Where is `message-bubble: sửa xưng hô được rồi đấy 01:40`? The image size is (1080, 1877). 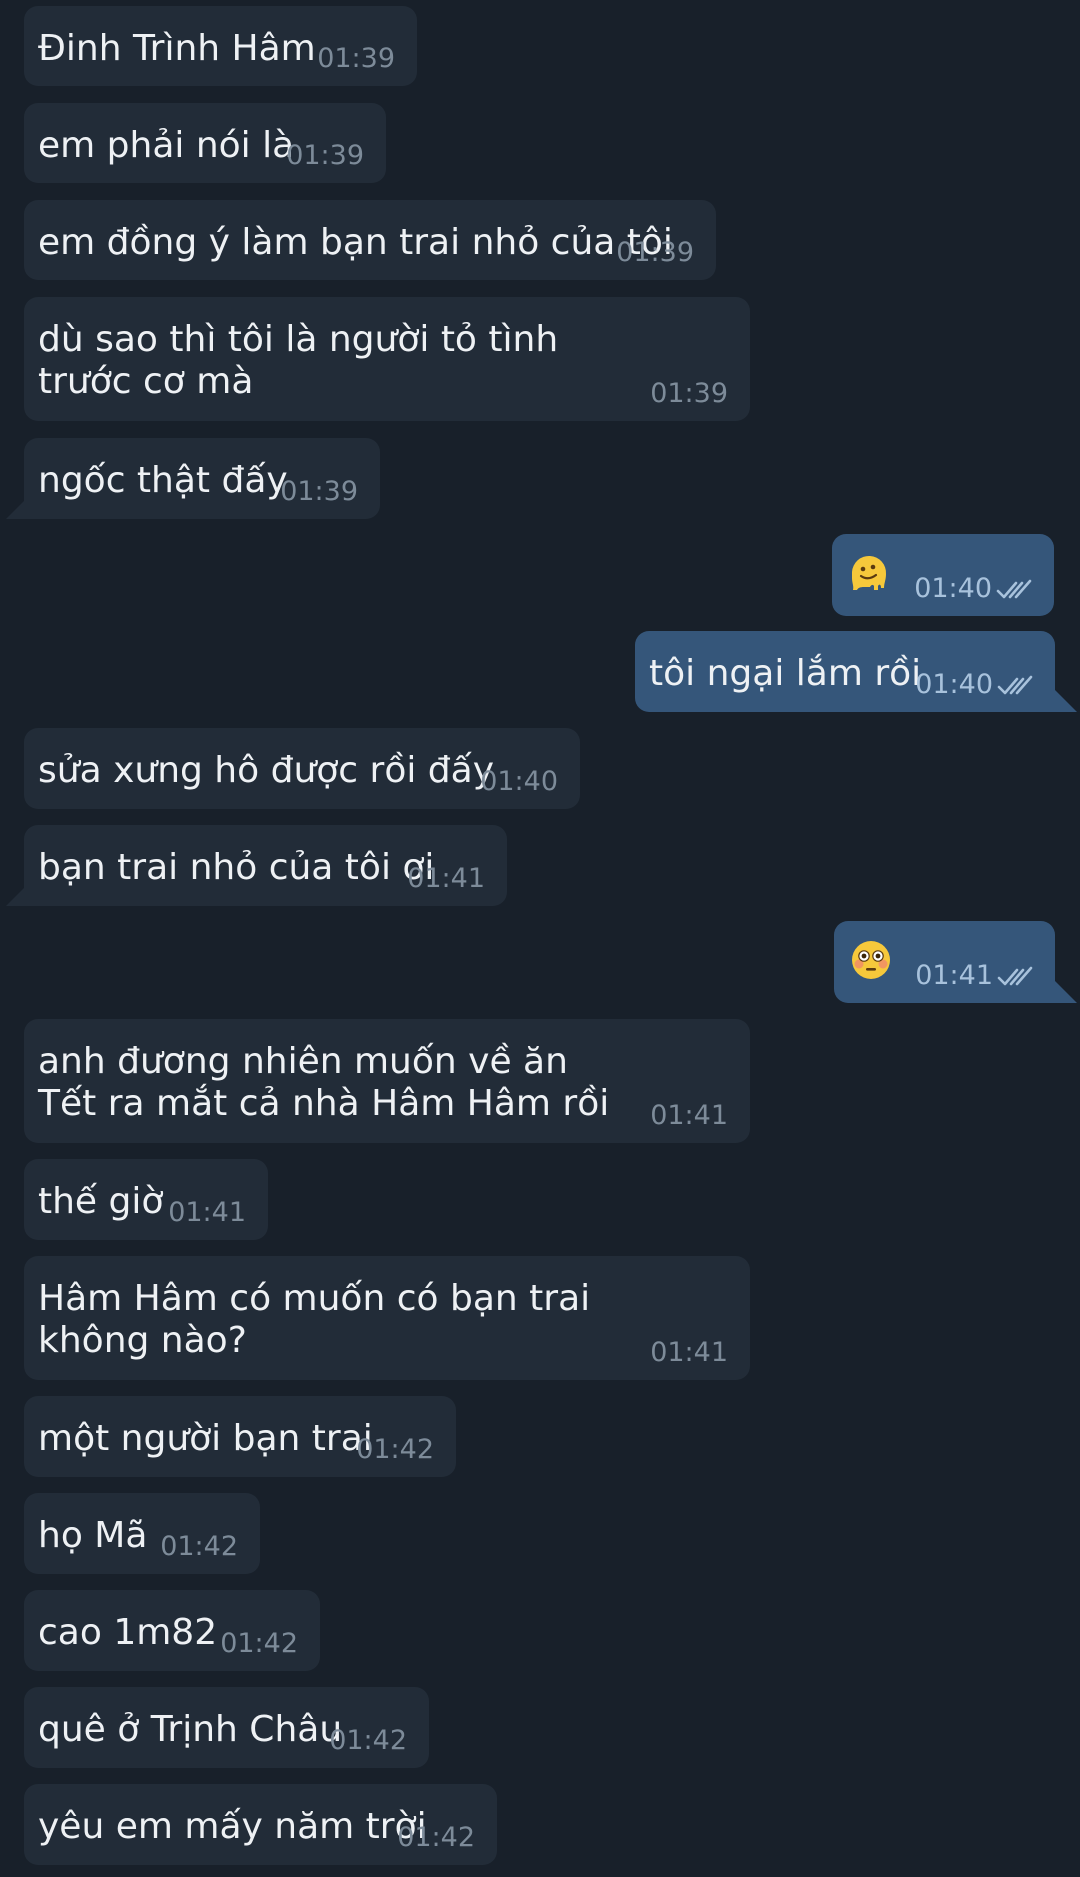
message-bubble: sửa xưng hô được rồi đấy 01:40 is located at coordinates (302, 768).